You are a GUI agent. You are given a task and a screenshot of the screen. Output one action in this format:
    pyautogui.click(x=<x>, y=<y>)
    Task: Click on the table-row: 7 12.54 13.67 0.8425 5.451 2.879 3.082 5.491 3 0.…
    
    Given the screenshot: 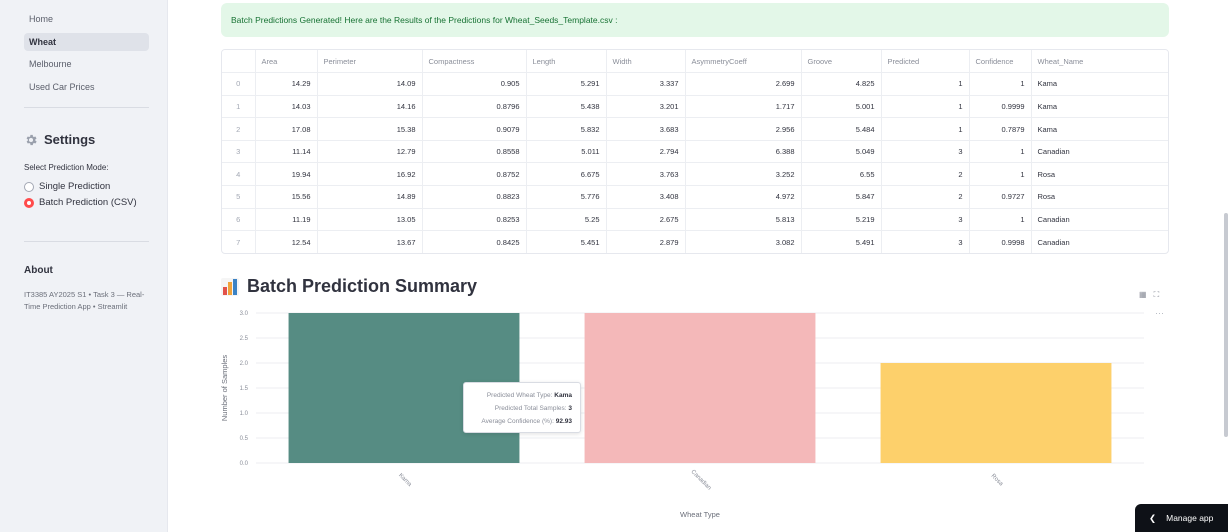 What is the action you would take?
    pyautogui.click(x=695, y=241)
    